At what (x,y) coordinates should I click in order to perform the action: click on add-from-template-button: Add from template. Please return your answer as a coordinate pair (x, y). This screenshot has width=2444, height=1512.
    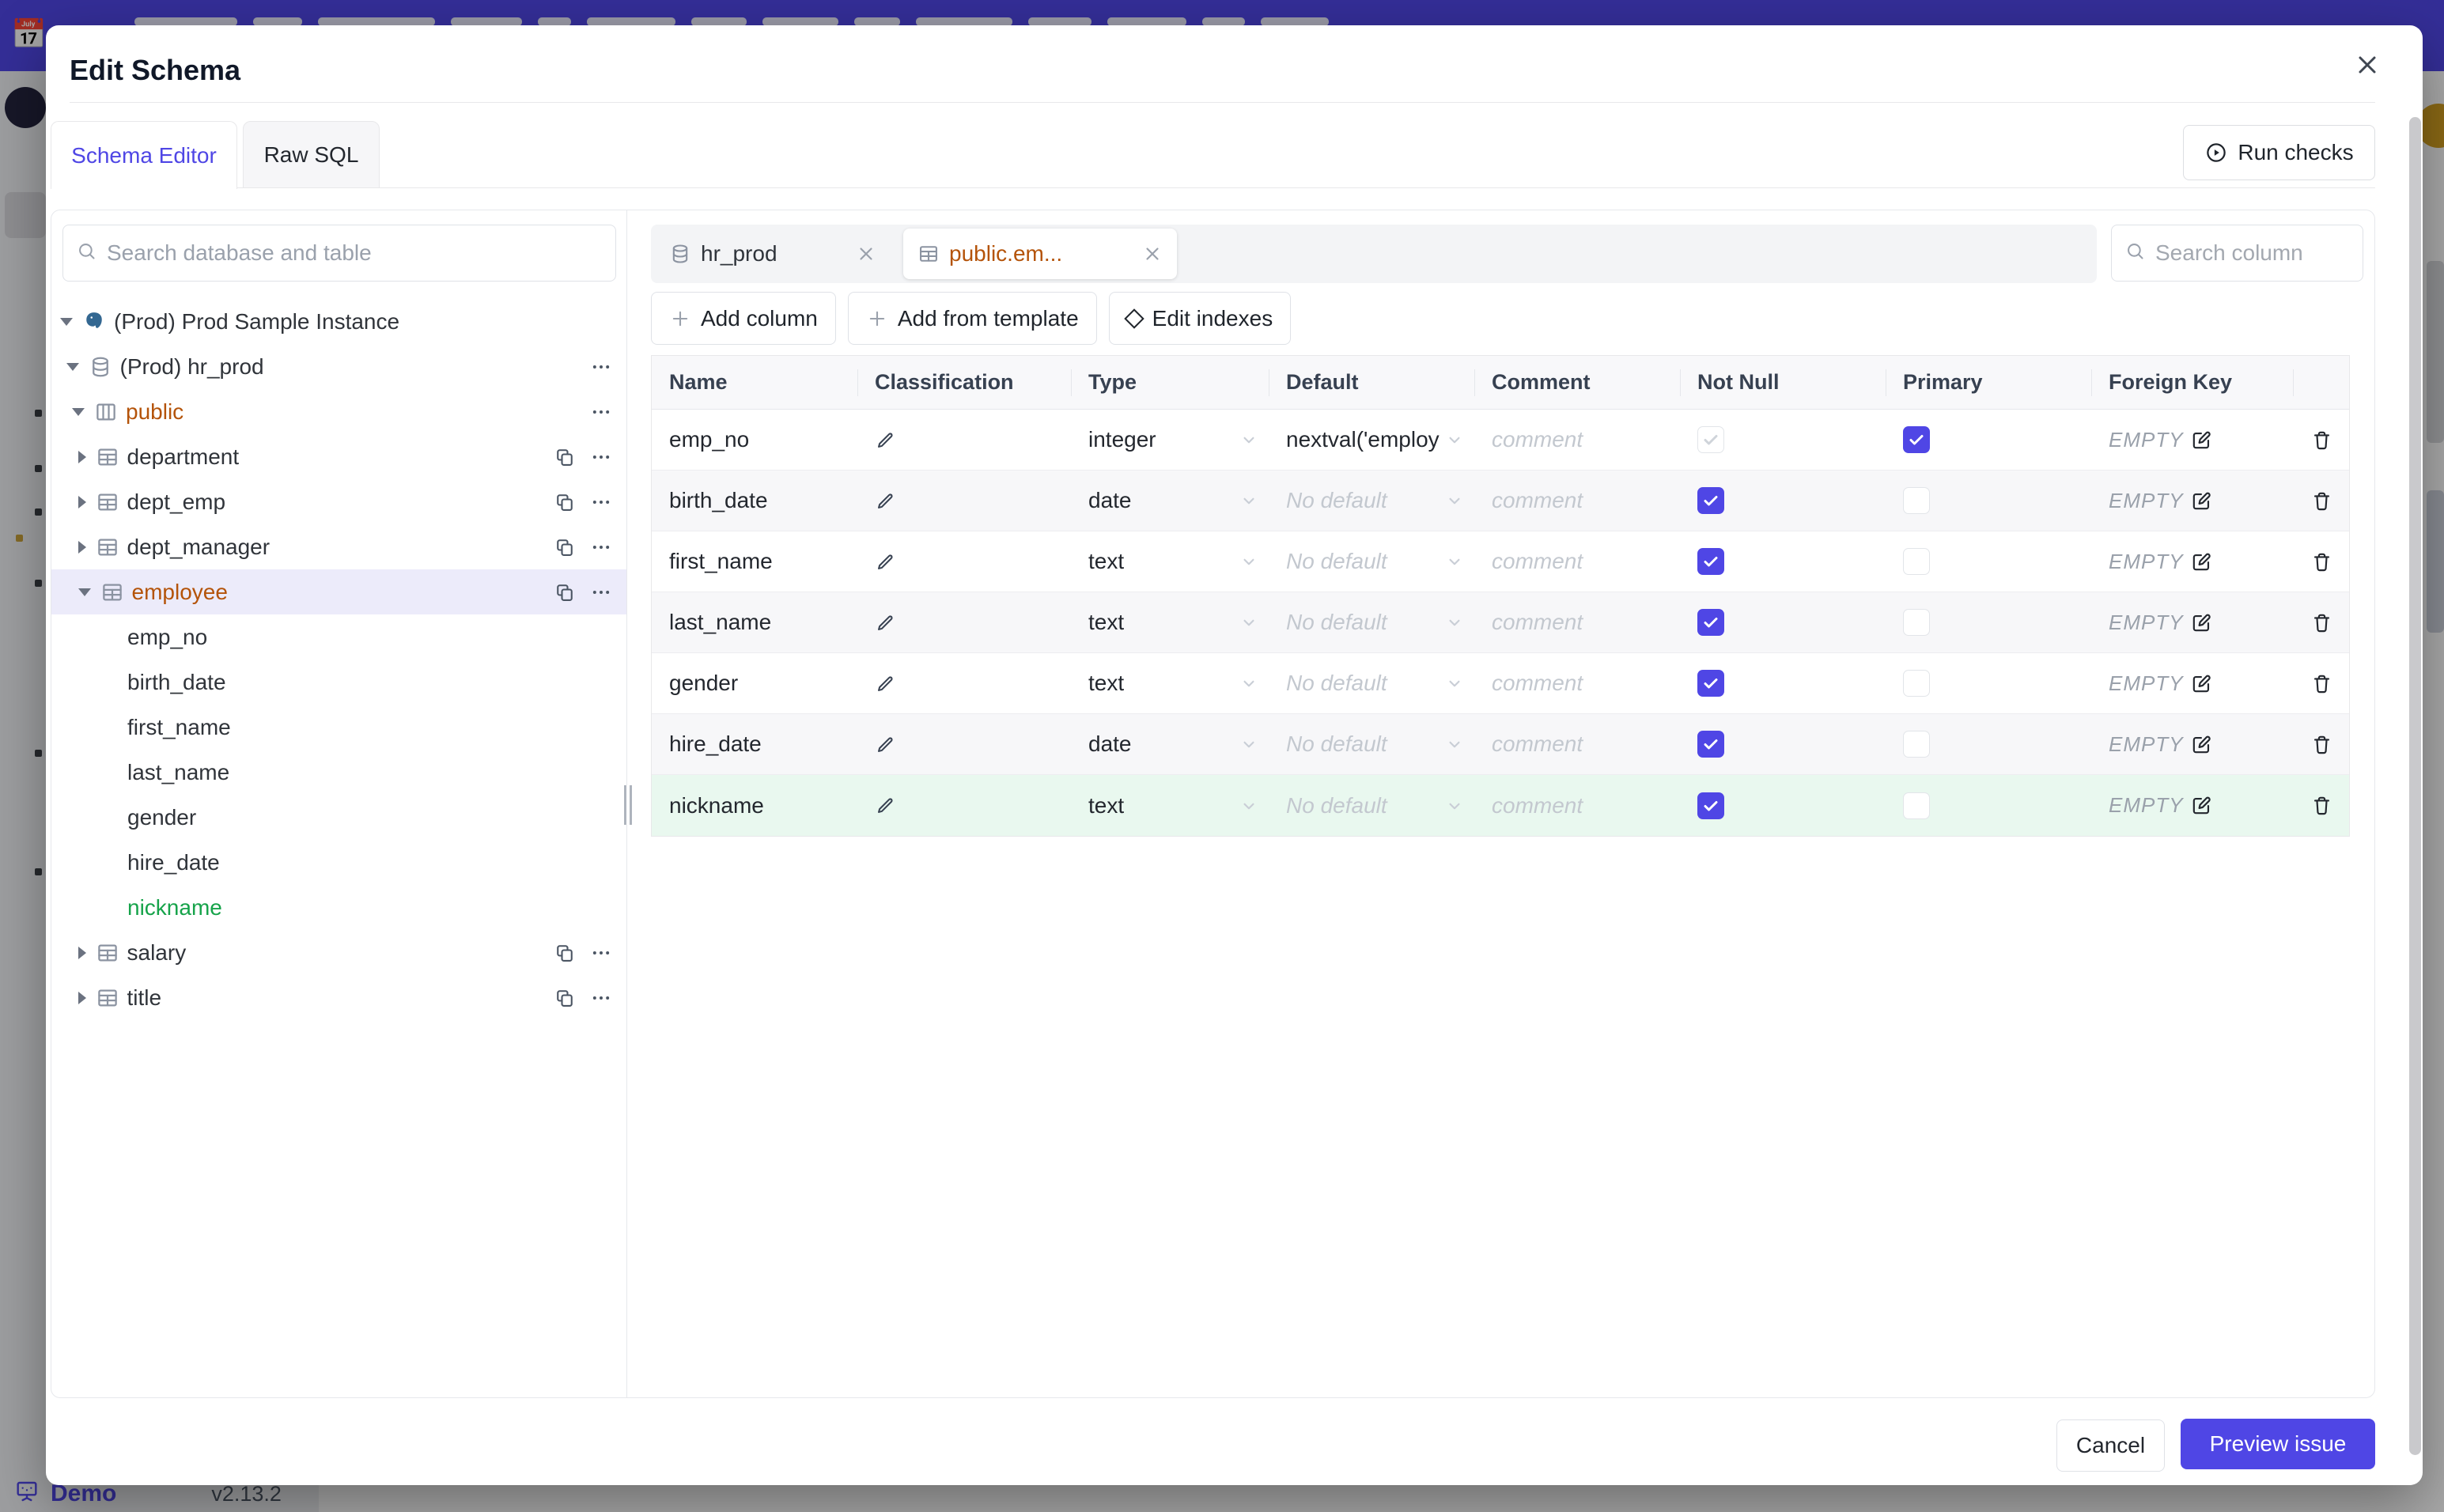
    Looking at the image, I should click on (972, 319).